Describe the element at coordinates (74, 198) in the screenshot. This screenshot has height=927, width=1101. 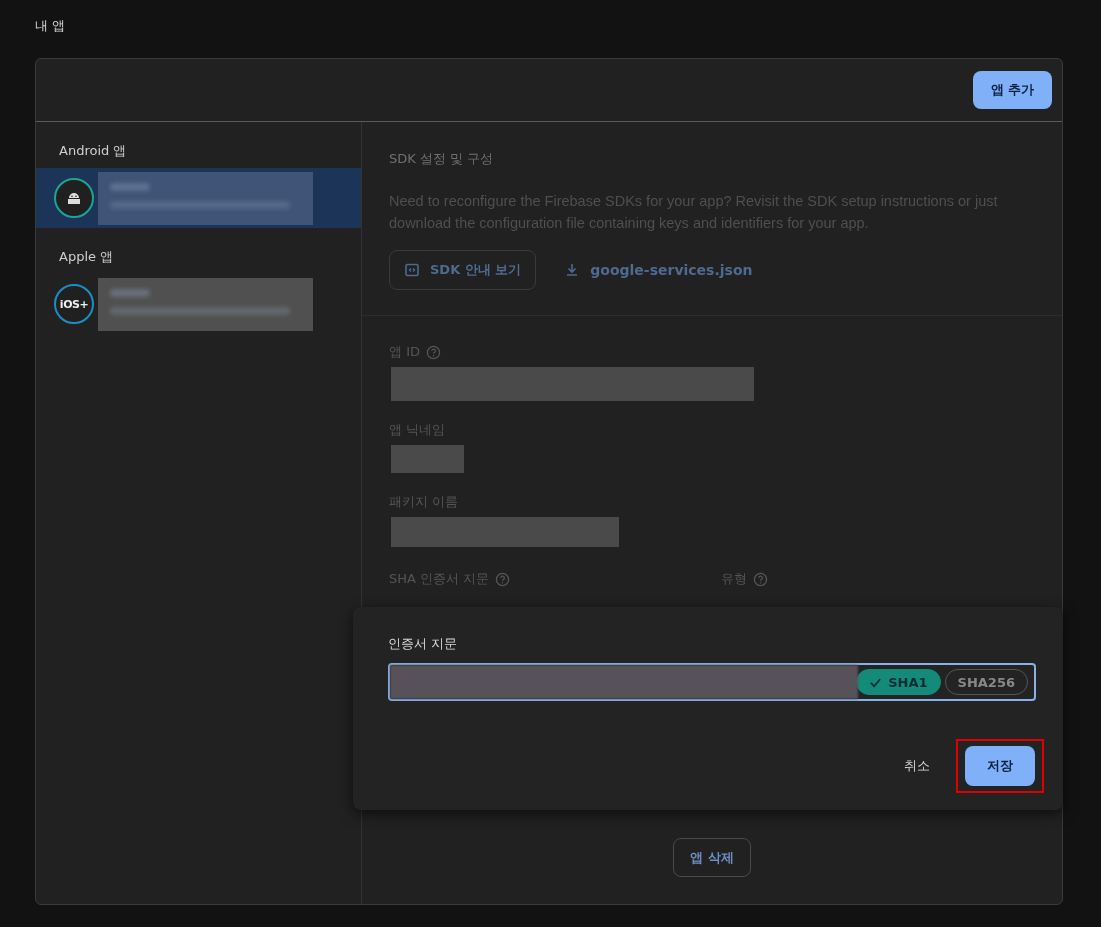
I see `android-icon` at that location.